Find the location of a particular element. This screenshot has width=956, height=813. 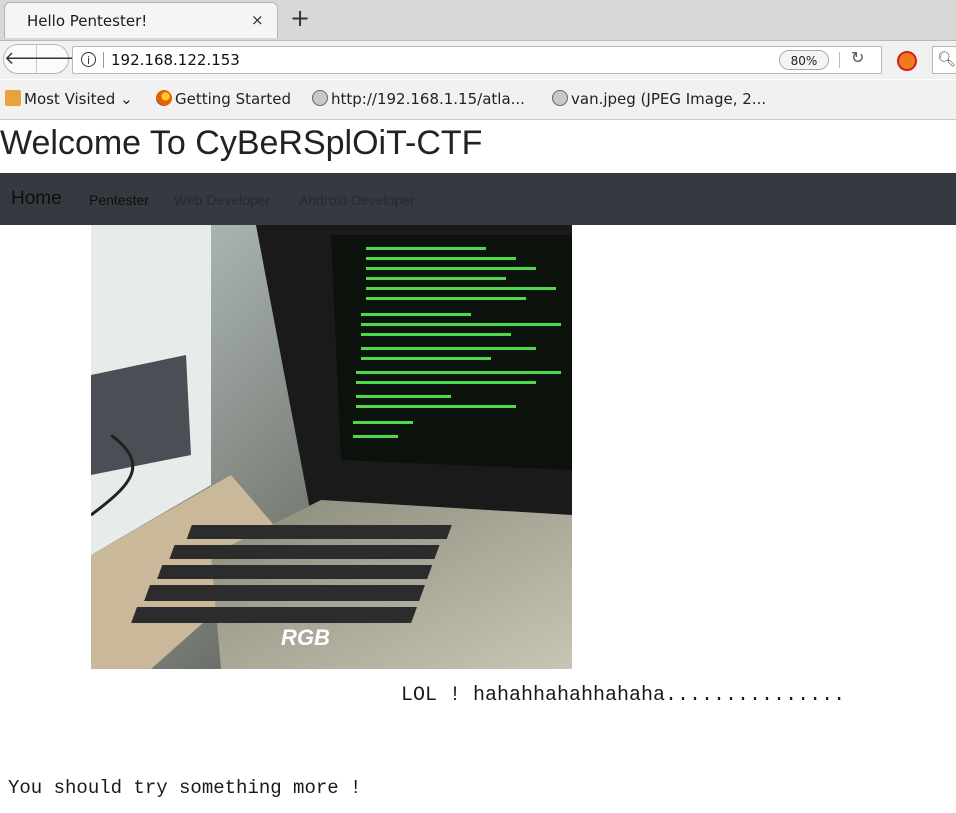

browser-tab: Hello Pentester! × is located at coordinates (141, 20).